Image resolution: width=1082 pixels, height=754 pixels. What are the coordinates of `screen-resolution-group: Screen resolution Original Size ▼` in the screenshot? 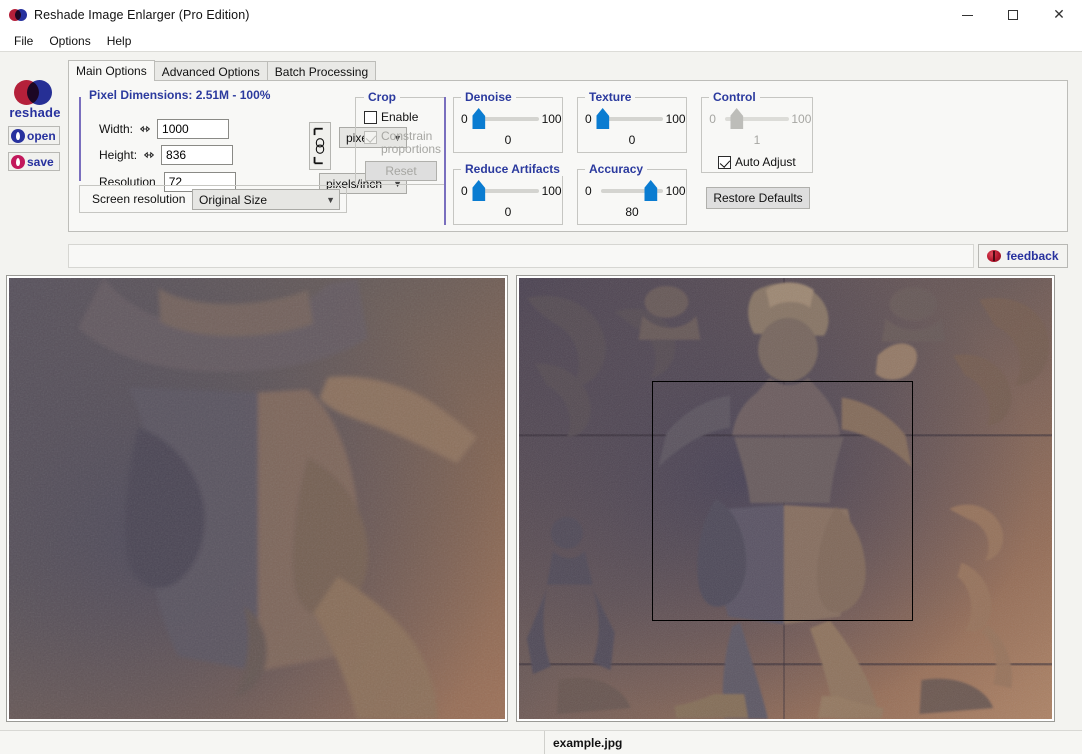 It's located at (213, 199).